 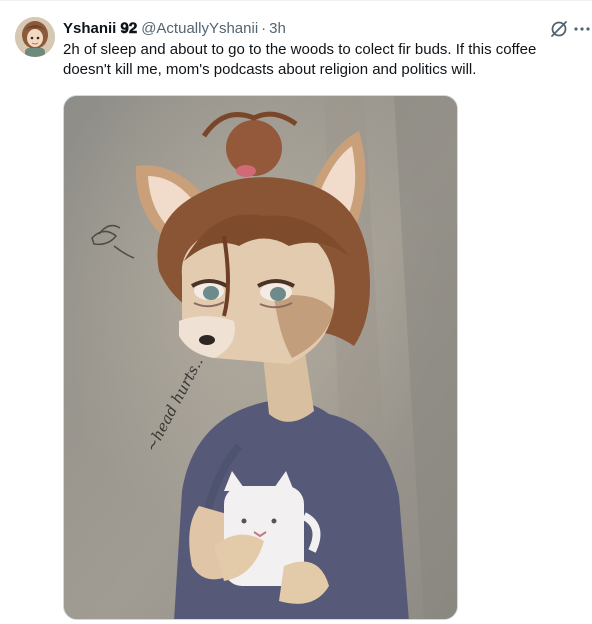 What do you see at coordinates (277, 29) in the screenshot?
I see `timestamp: 3h` at bounding box center [277, 29].